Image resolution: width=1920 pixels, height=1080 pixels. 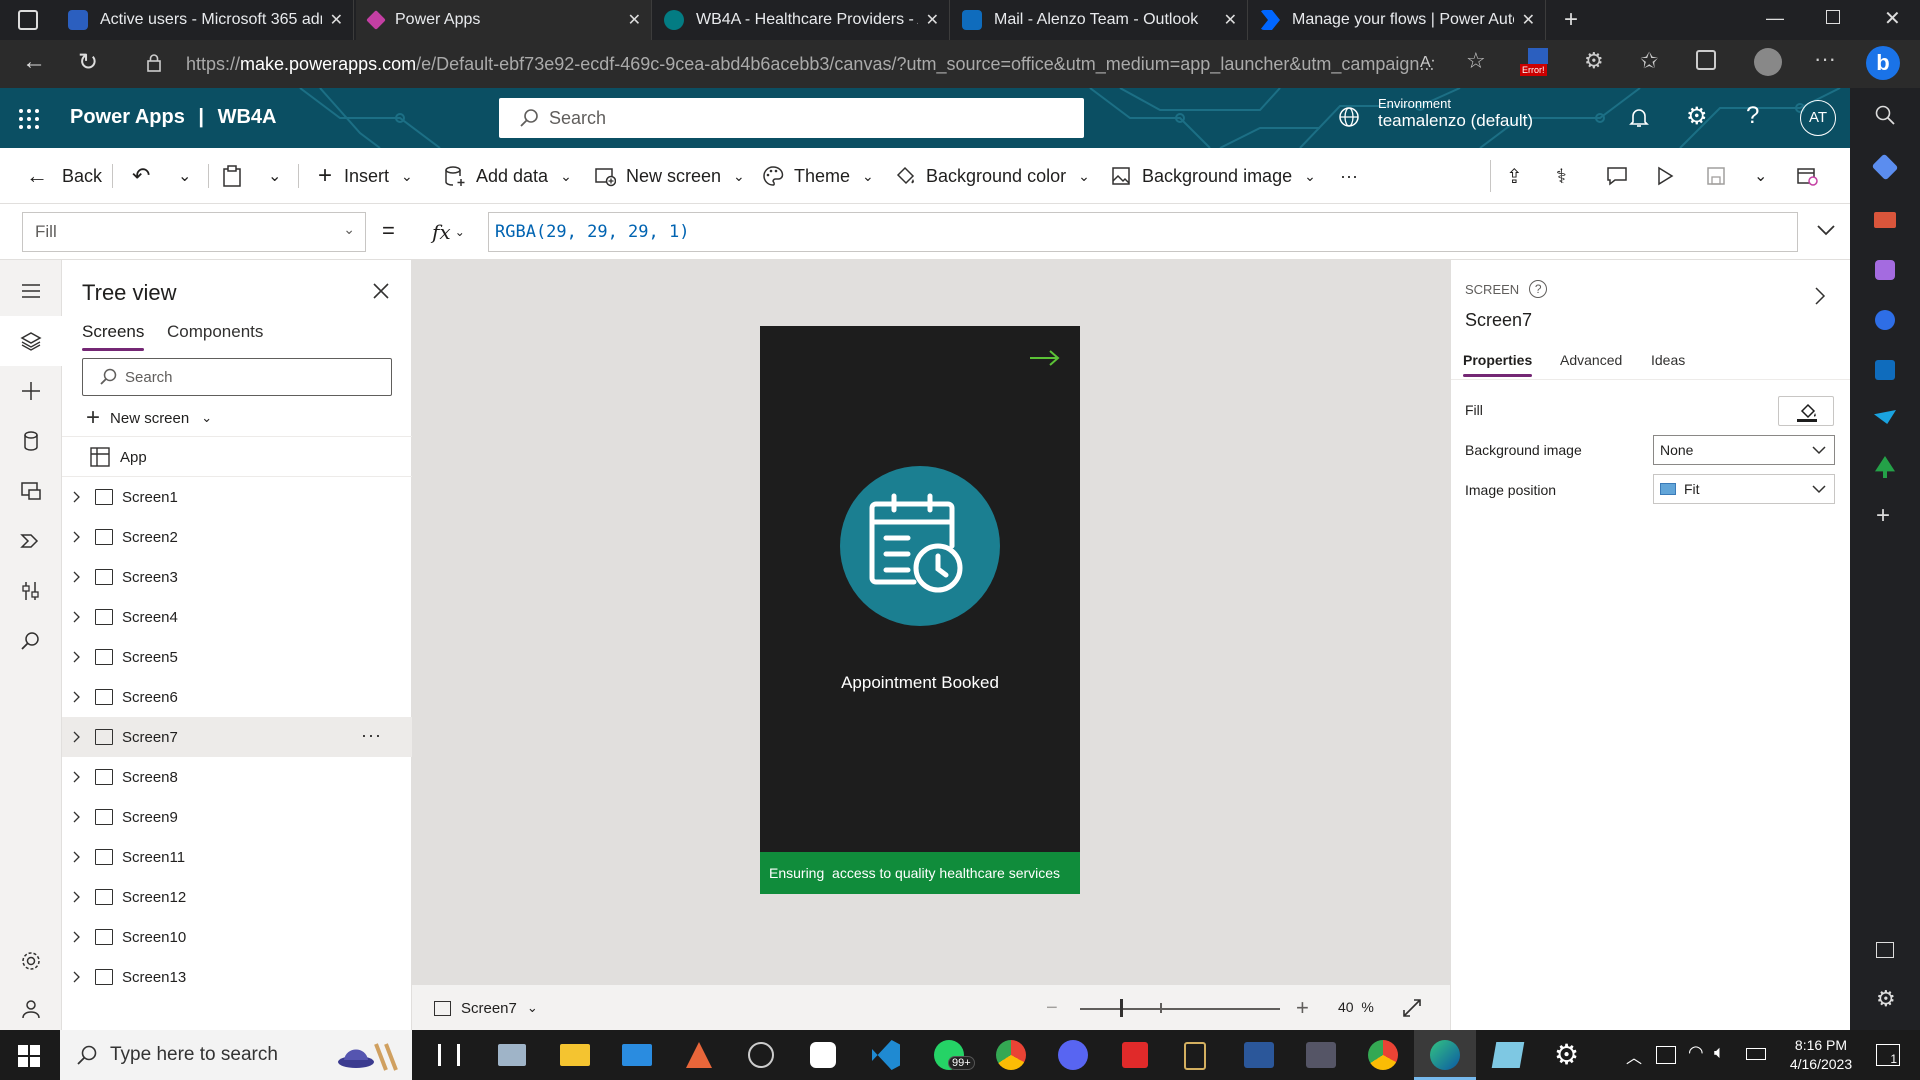 I want to click on paste-chevron-icon: ⌄, so click(x=274, y=176).